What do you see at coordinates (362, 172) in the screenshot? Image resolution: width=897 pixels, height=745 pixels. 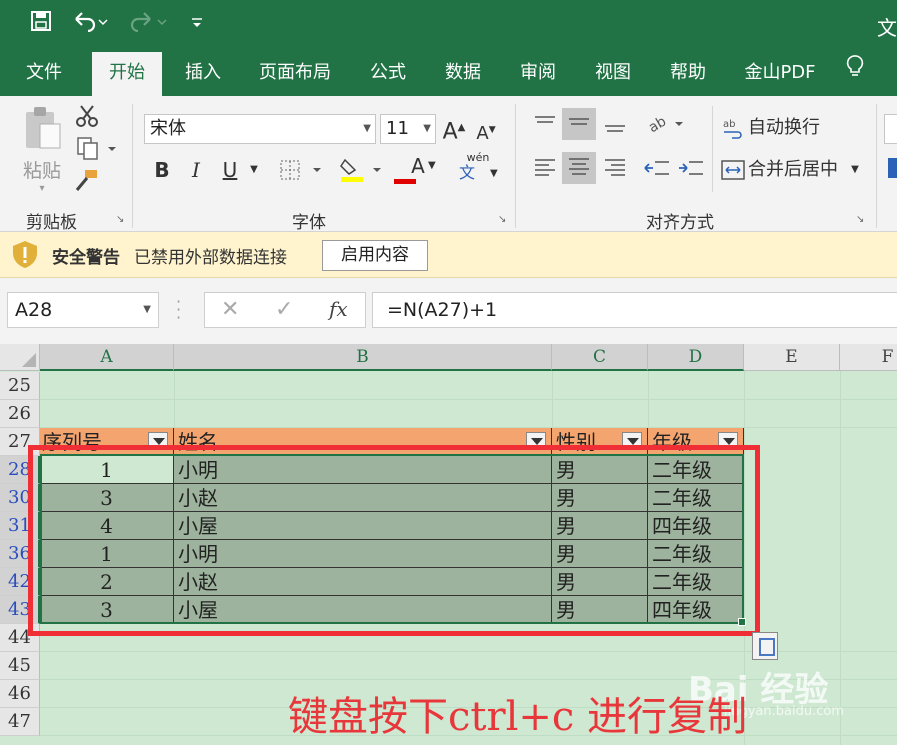 I see `fill-color-icon` at bounding box center [362, 172].